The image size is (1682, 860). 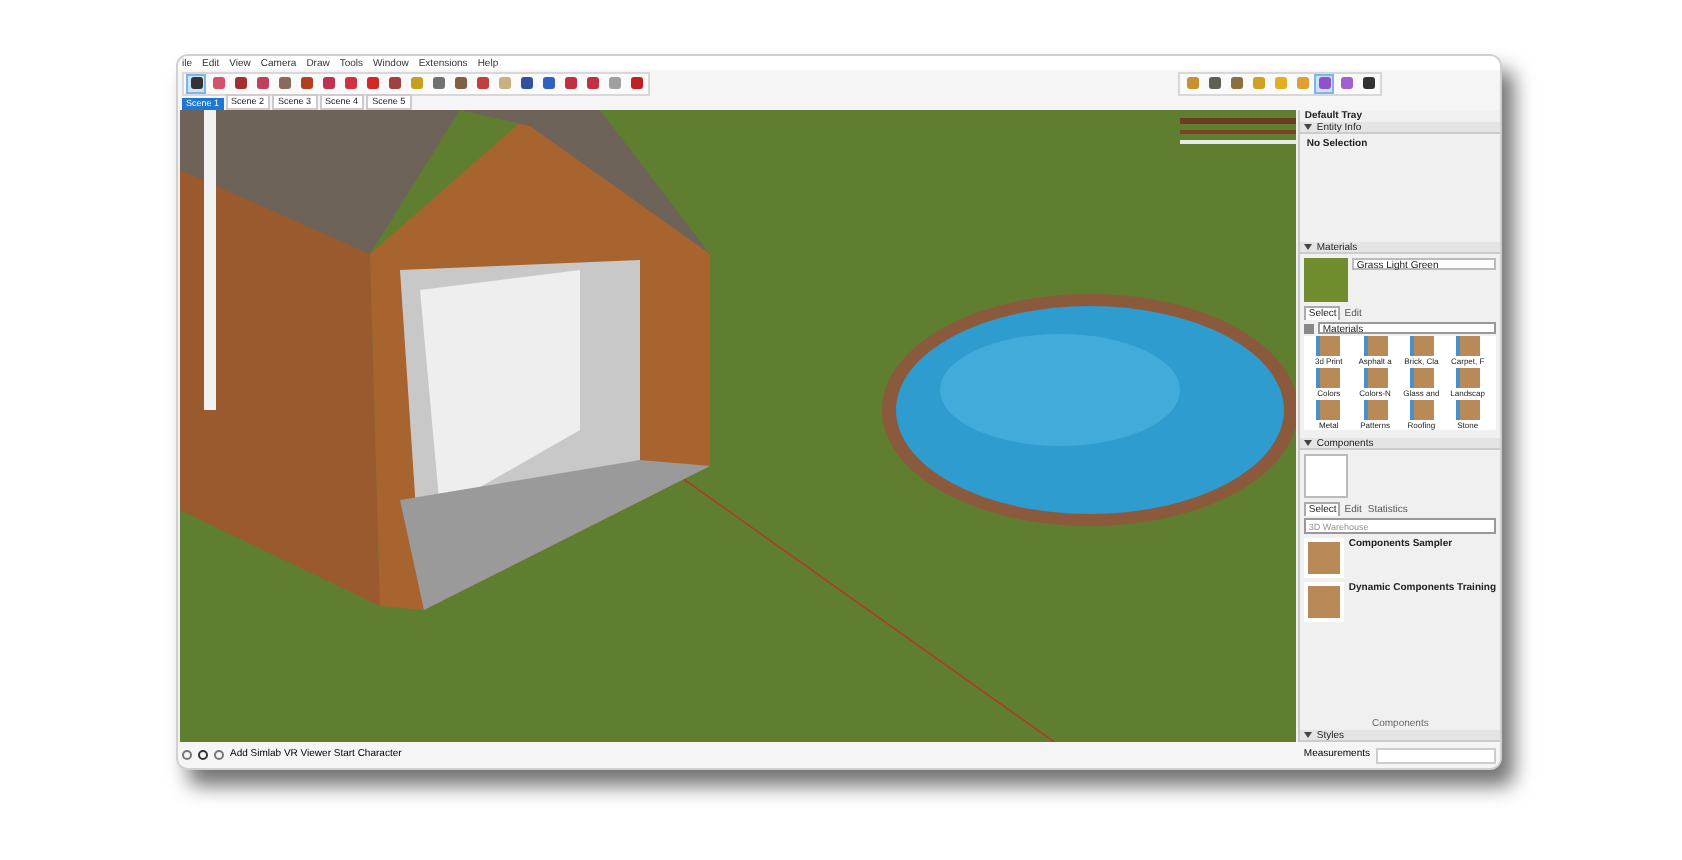 What do you see at coordinates (1436, 755) in the screenshot?
I see `measurements-field` at bounding box center [1436, 755].